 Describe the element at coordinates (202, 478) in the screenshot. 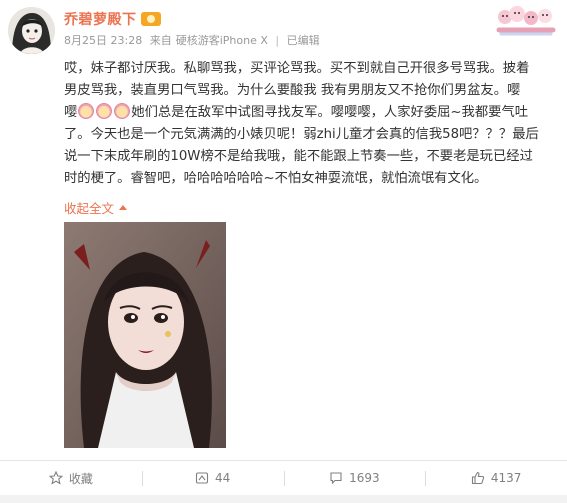

I see `repost-icon` at that location.